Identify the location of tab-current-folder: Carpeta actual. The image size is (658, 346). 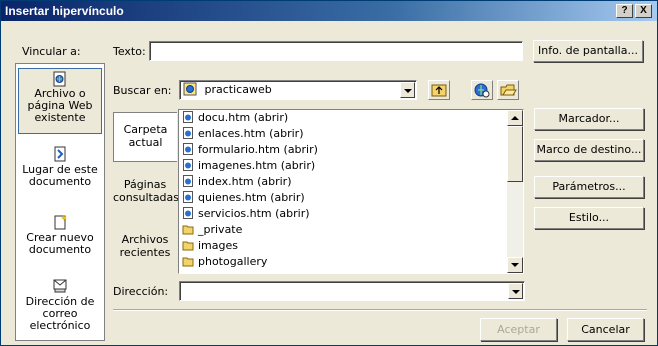
(145, 137).